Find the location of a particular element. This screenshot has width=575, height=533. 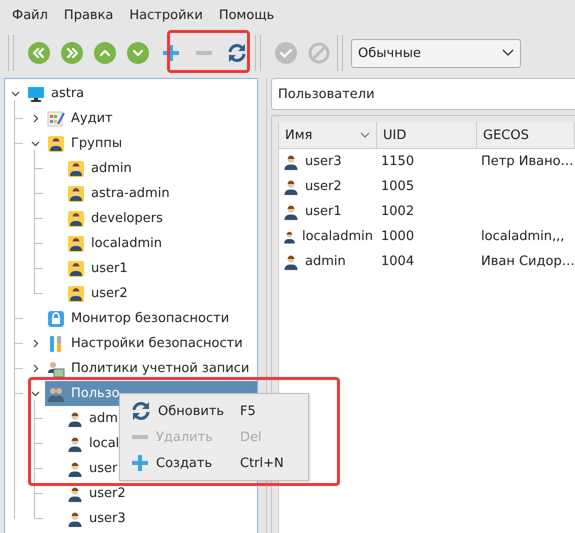

table-cell: user2 is located at coordinates (323, 186).